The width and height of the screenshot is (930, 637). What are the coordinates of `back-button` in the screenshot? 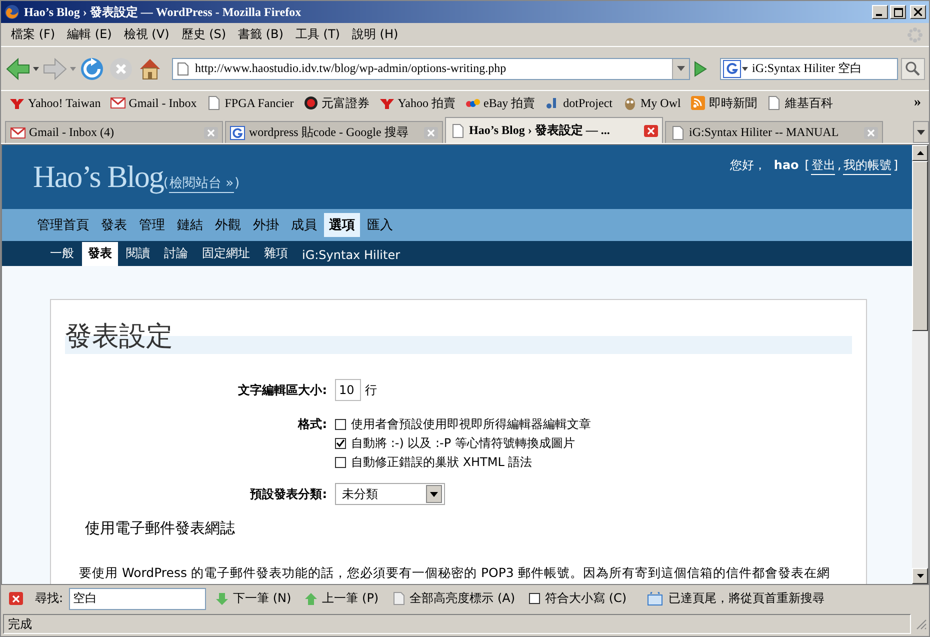 It's located at (22, 68).